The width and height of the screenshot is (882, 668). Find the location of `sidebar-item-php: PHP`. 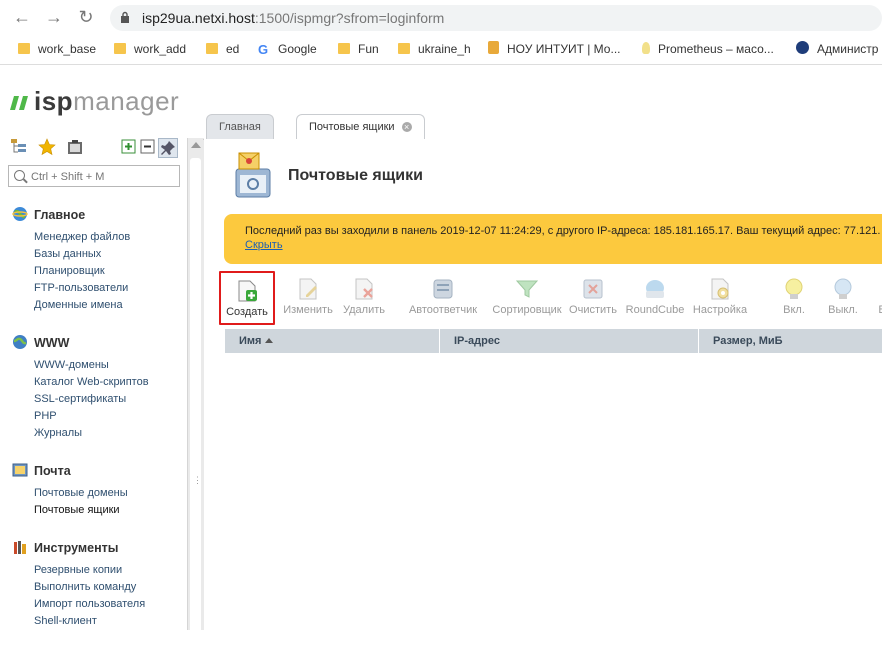

sidebar-item-php: PHP is located at coordinates (45, 416).